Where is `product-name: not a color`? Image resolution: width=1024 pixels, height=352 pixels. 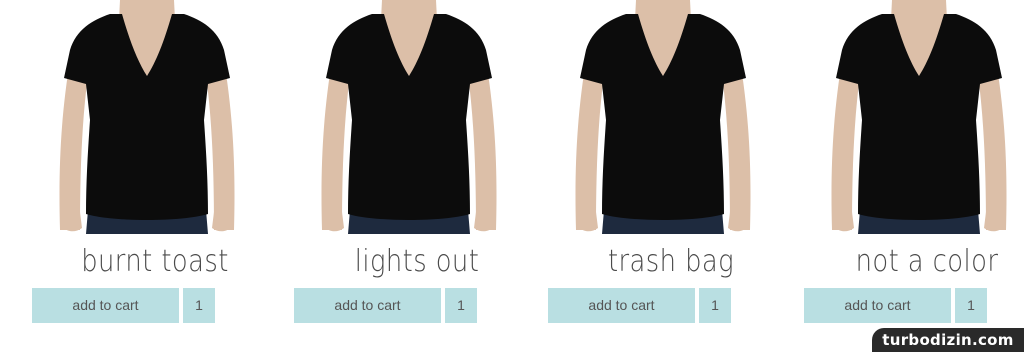
product-name: not a color is located at coordinates (927, 261).